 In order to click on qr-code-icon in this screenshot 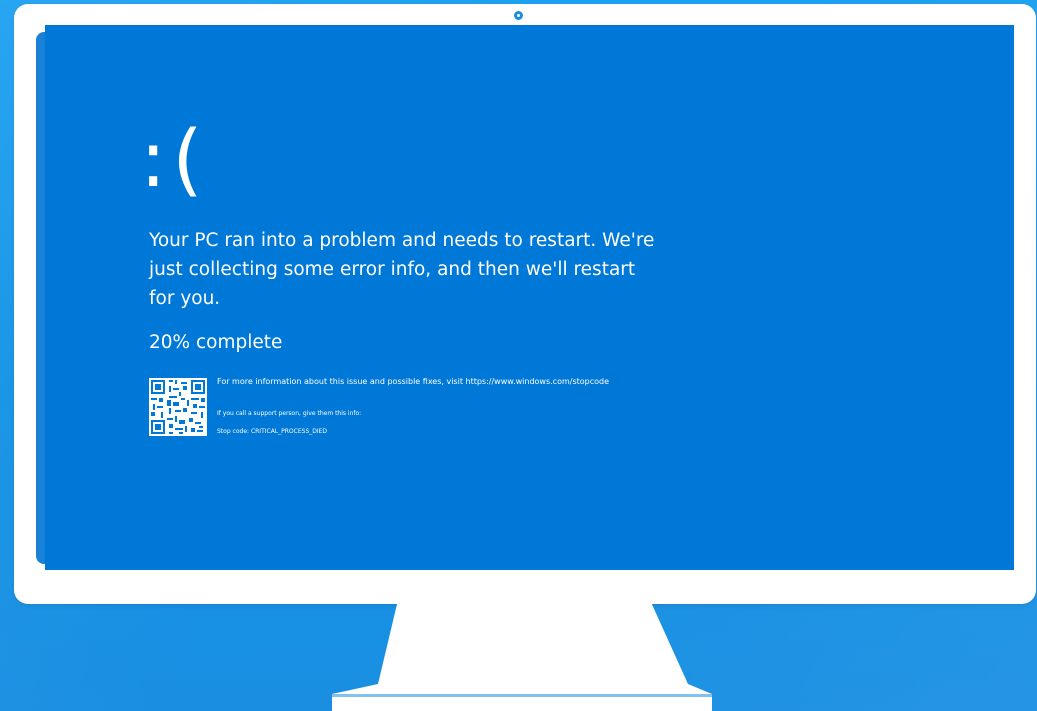, I will do `click(178, 407)`.